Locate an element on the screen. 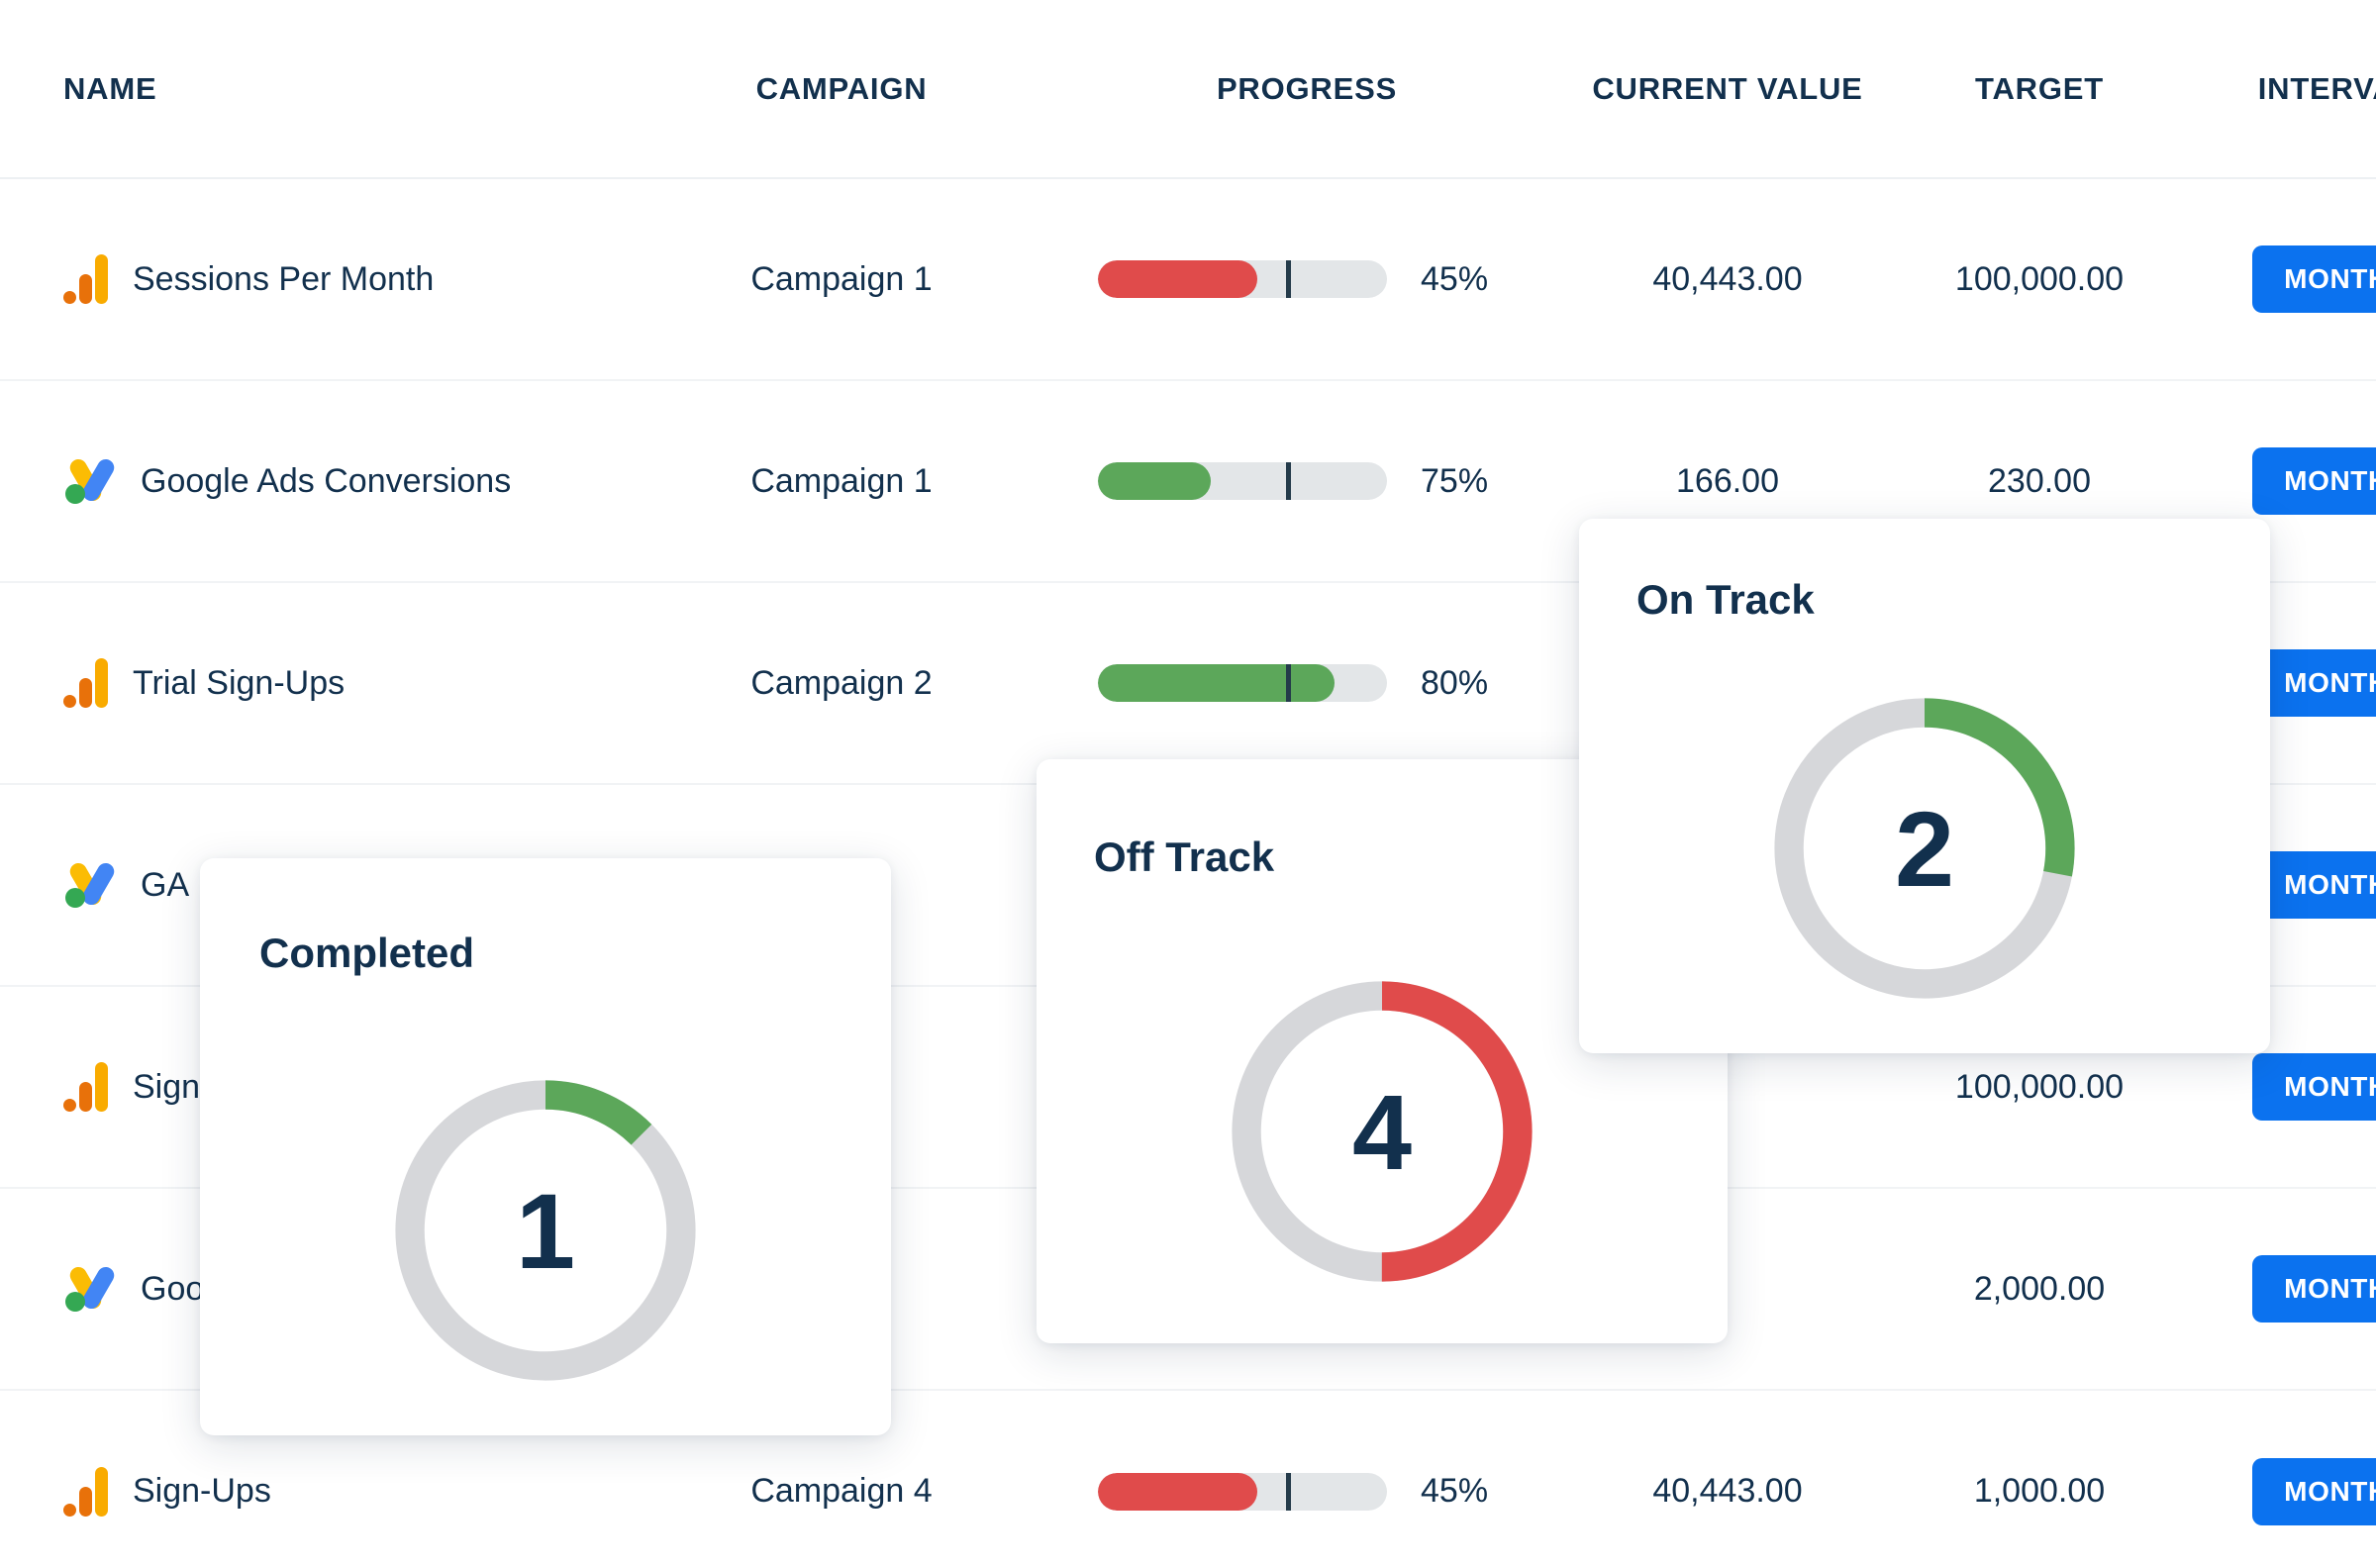 This screenshot has height=1568, width=2376. off-track-donut-chart: 4 is located at coordinates (1382, 1131).